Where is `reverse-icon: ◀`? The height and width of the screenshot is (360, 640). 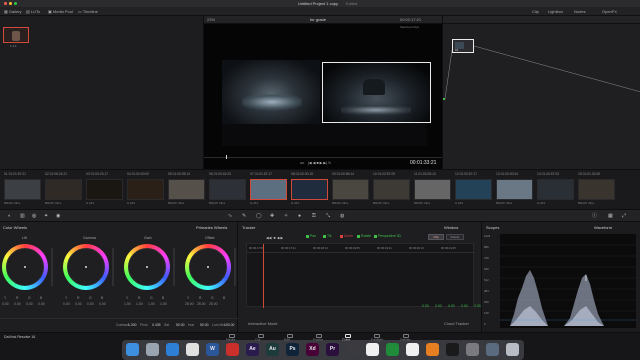
reverse-icon: ◀ is located at coordinates (314, 163).